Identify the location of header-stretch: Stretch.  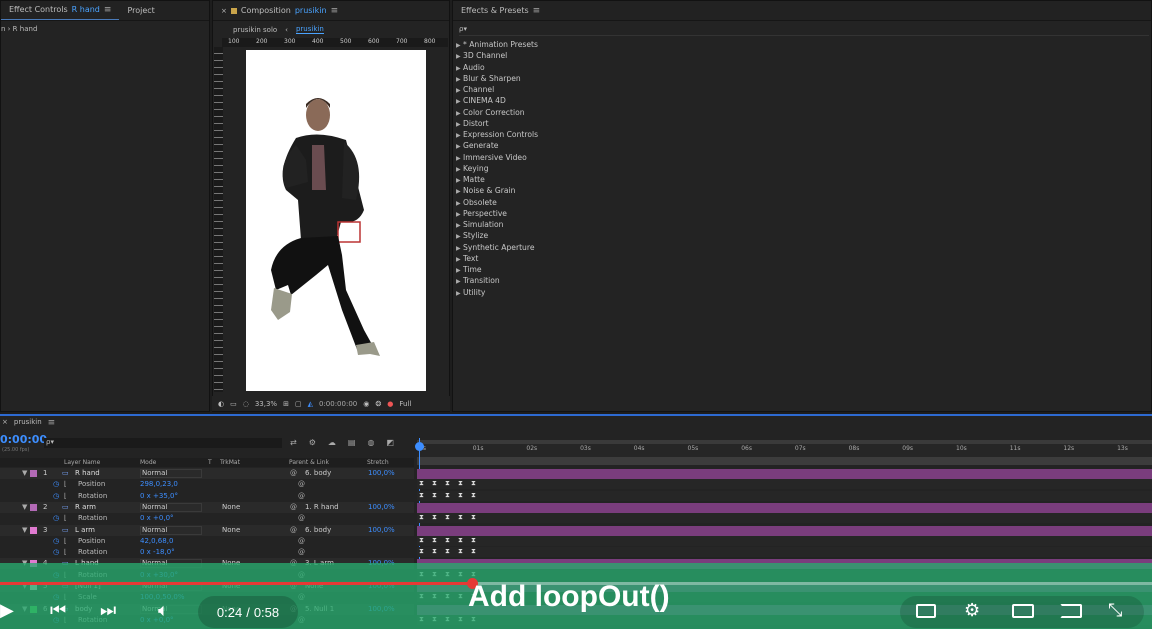
(378, 462).